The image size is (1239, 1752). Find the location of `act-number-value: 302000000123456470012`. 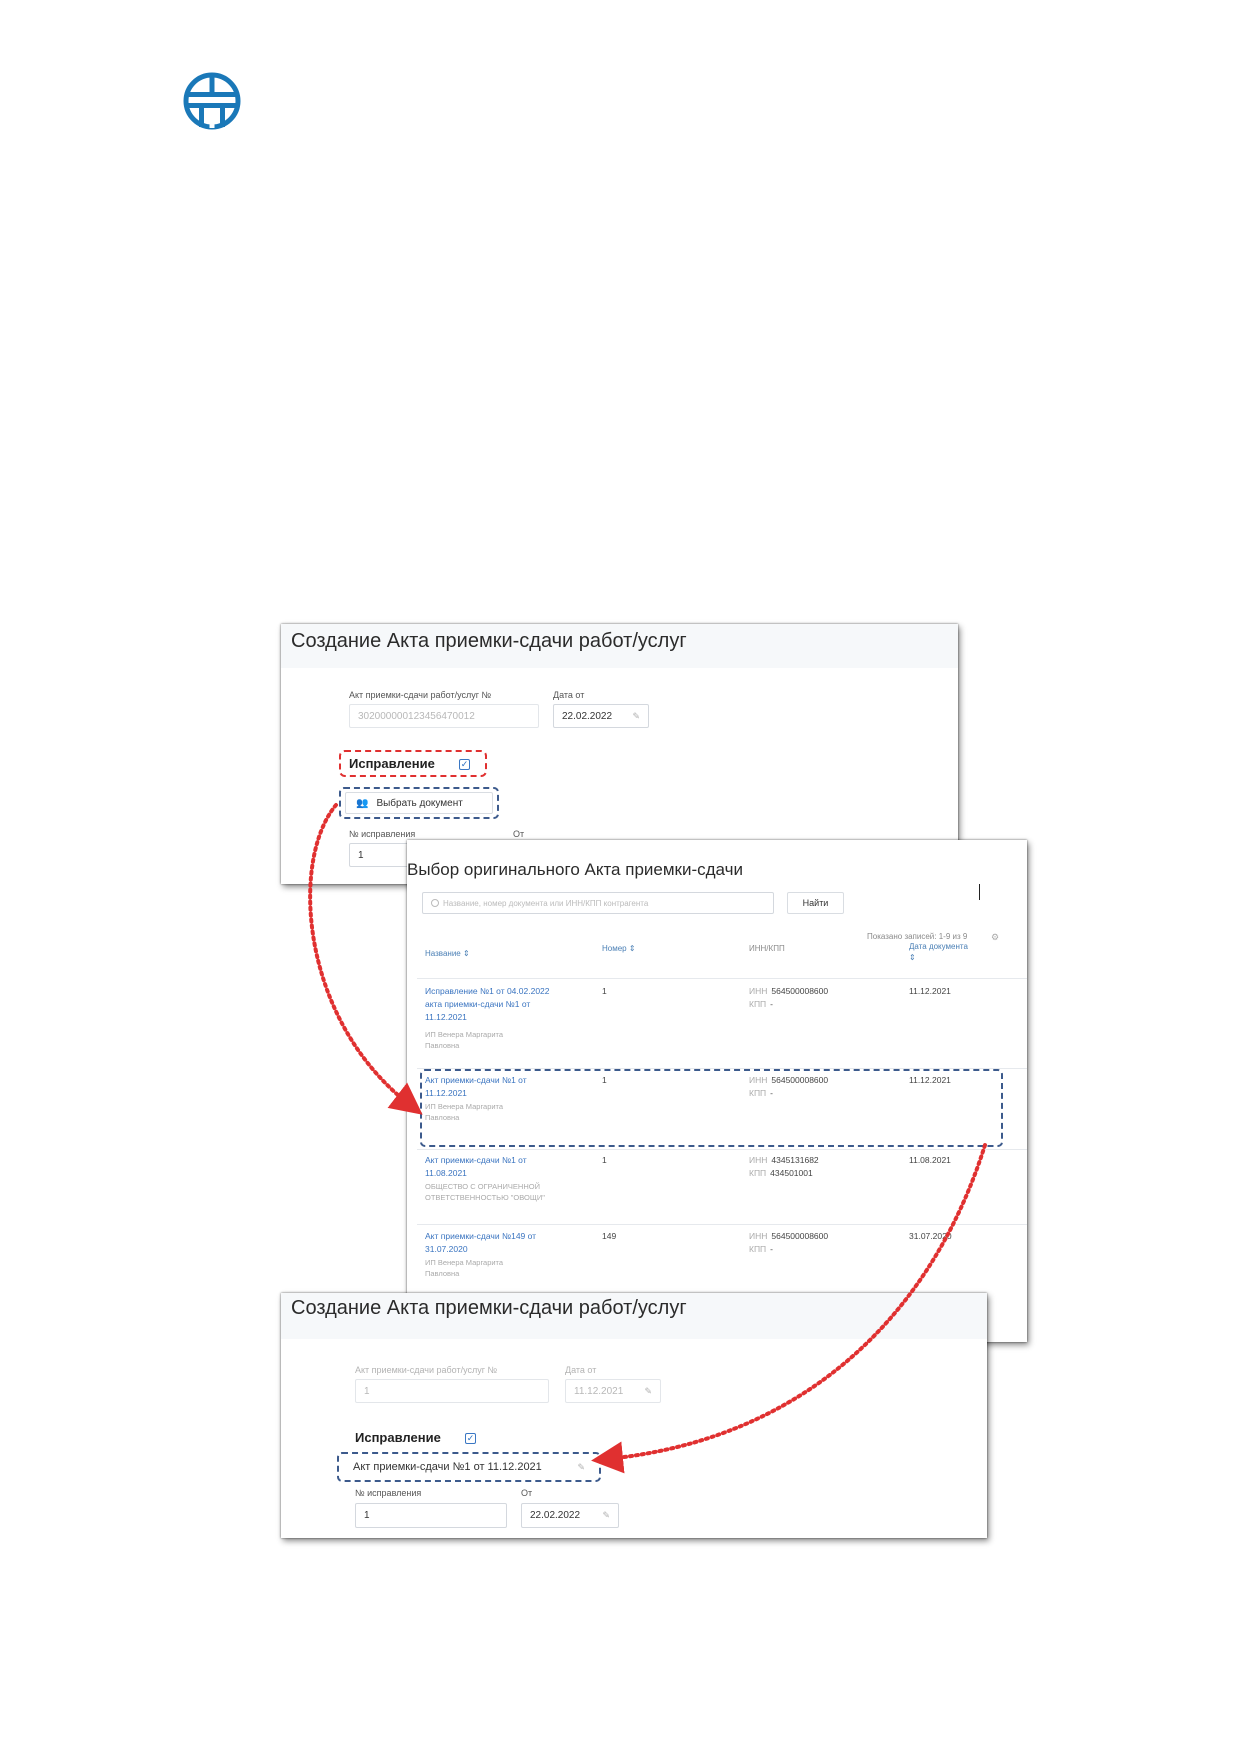

act-number-value: 302000000123456470012 is located at coordinates (416, 716).